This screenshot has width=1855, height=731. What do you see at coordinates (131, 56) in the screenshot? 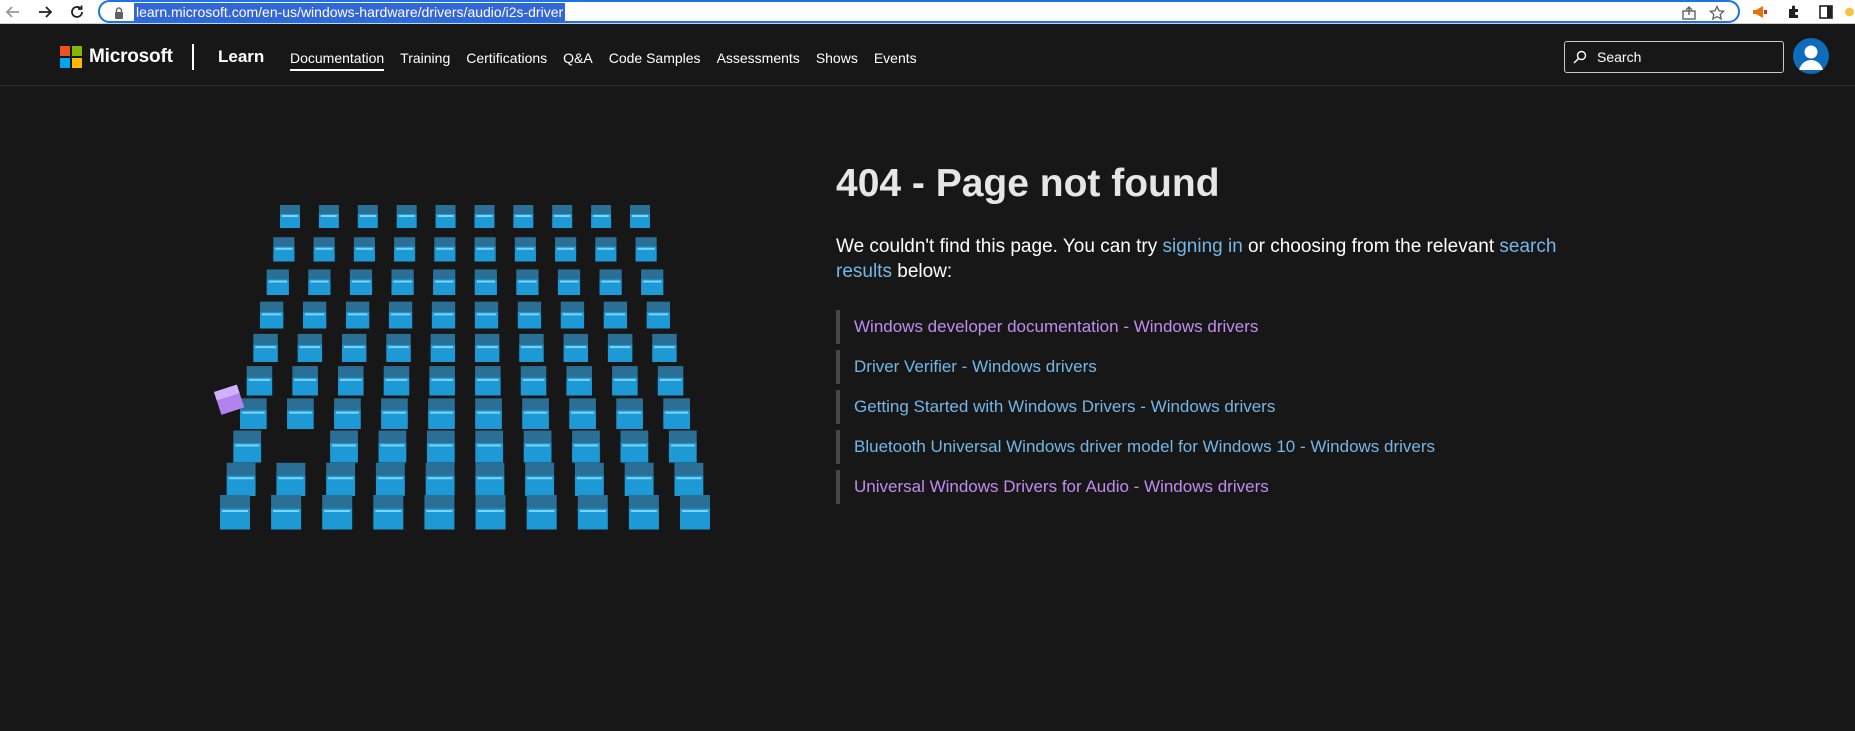
I see `microsoft-wordmark: Microsoft` at bounding box center [131, 56].